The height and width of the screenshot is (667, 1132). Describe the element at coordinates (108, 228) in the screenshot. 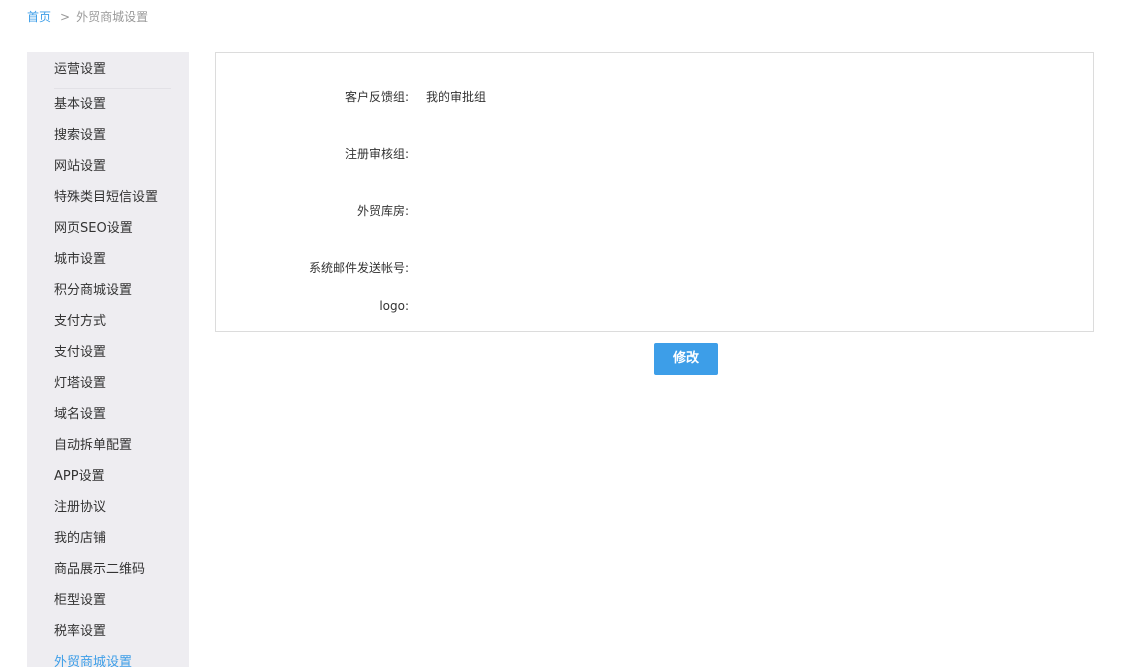

I see `sidebar-item-seo-settings: 网页SEO设置` at that location.